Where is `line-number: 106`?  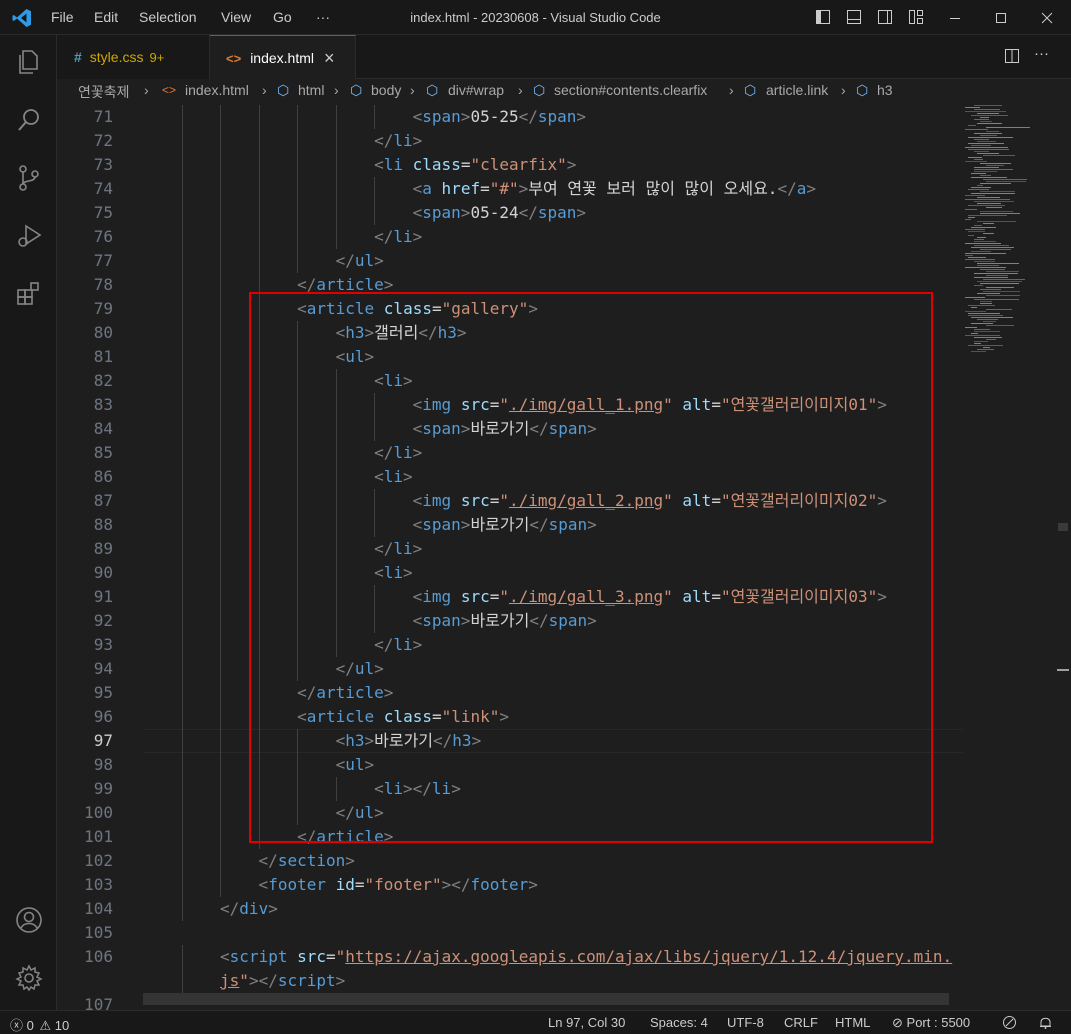
line-number: 106 is located at coordinates (85, 957).